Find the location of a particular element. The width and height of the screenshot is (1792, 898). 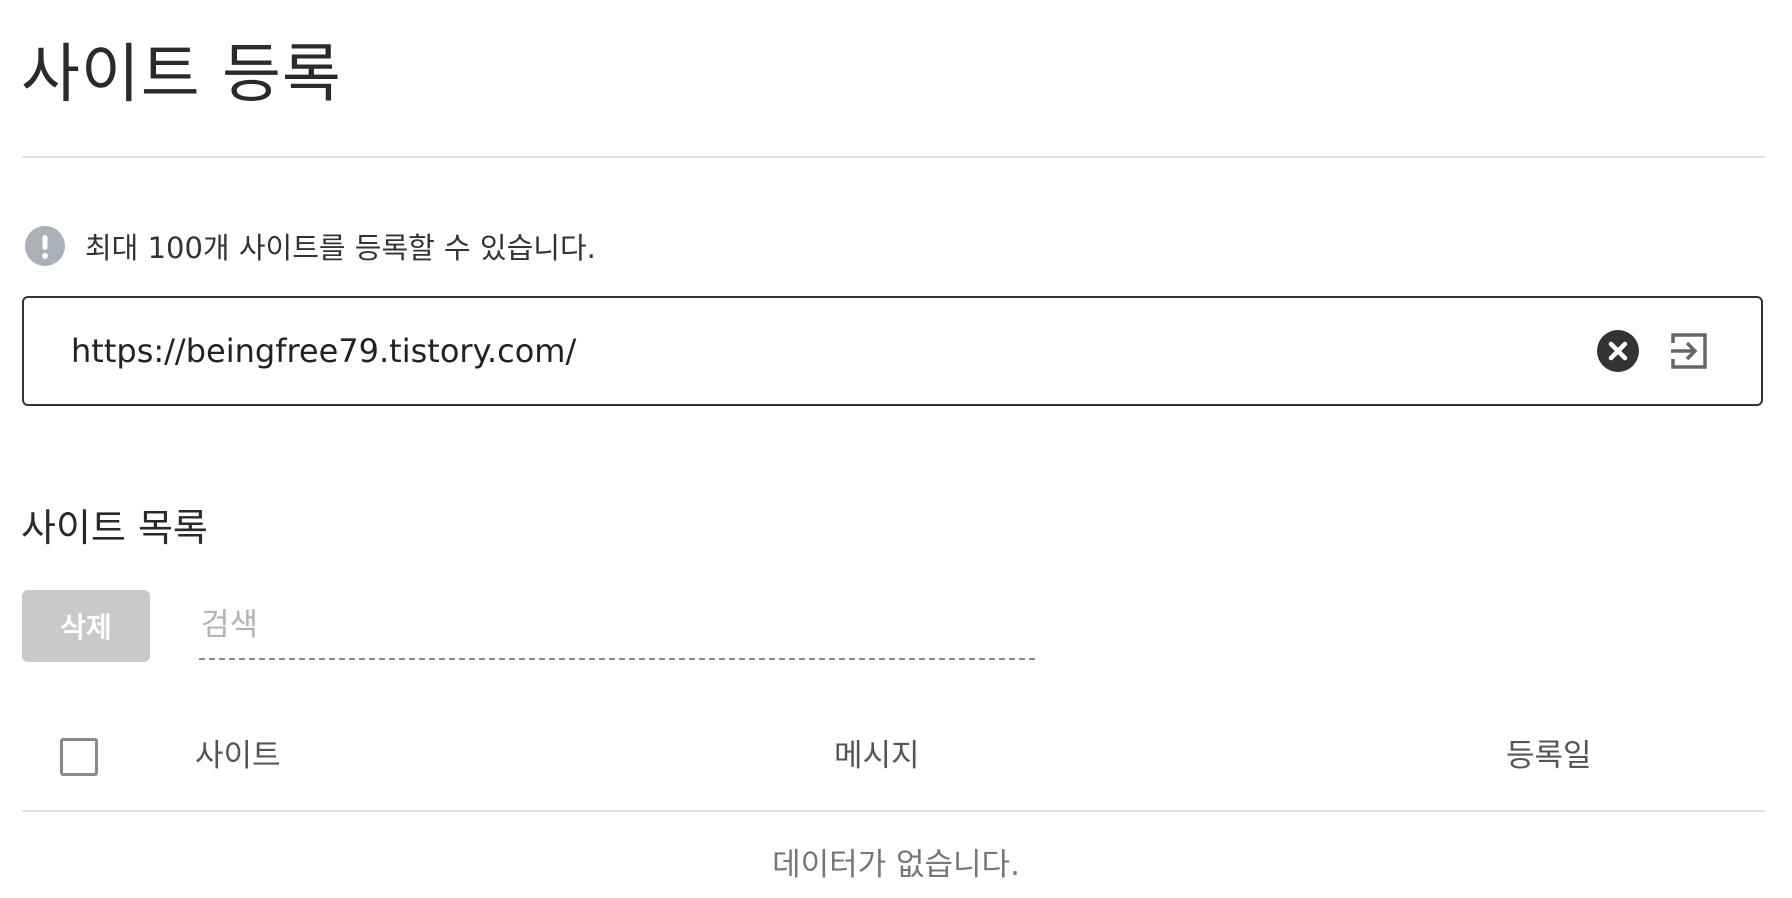

delete-button: 삭제 is located at coordinates (86, 626).